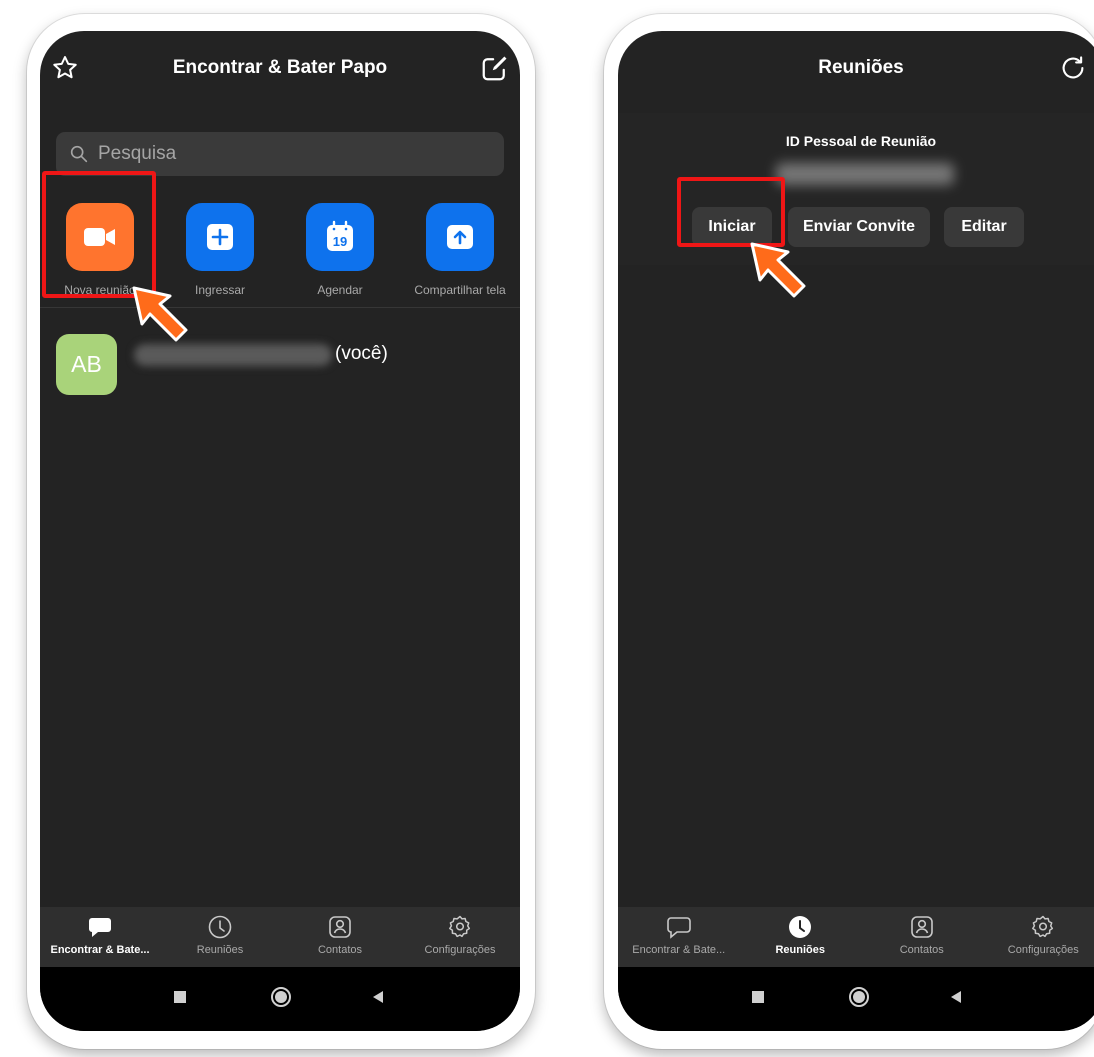  Describe the element at coordinates (460, 290) in the screenshot. I see `share-screen-label: Compartilhar tela` at that location.